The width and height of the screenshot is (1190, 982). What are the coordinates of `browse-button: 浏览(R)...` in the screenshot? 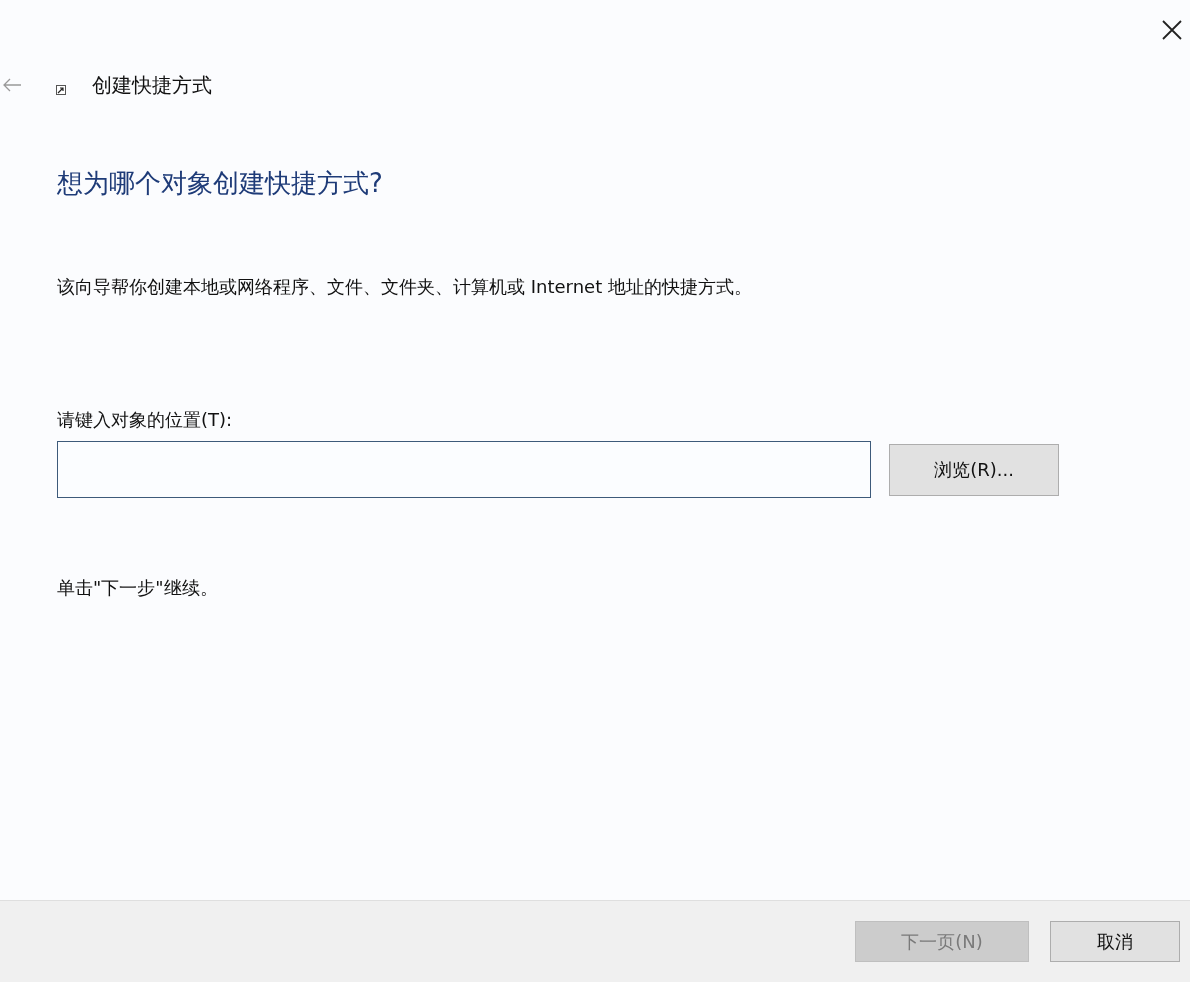 It's located at (974, 469).